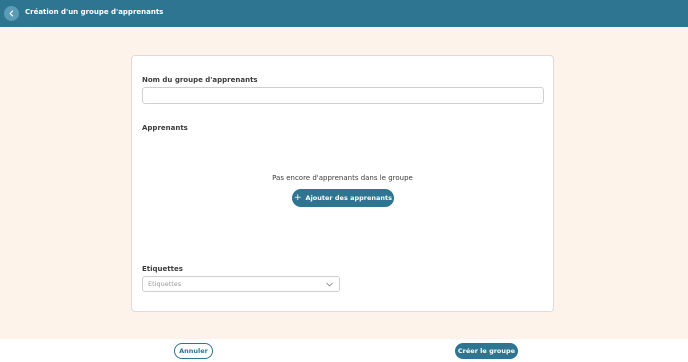 This screenshot has height=362, width=688. What do you see at coordinates (343, 95) in the screenshot?
I see `group-name-input` at bounding box center [343, 95].